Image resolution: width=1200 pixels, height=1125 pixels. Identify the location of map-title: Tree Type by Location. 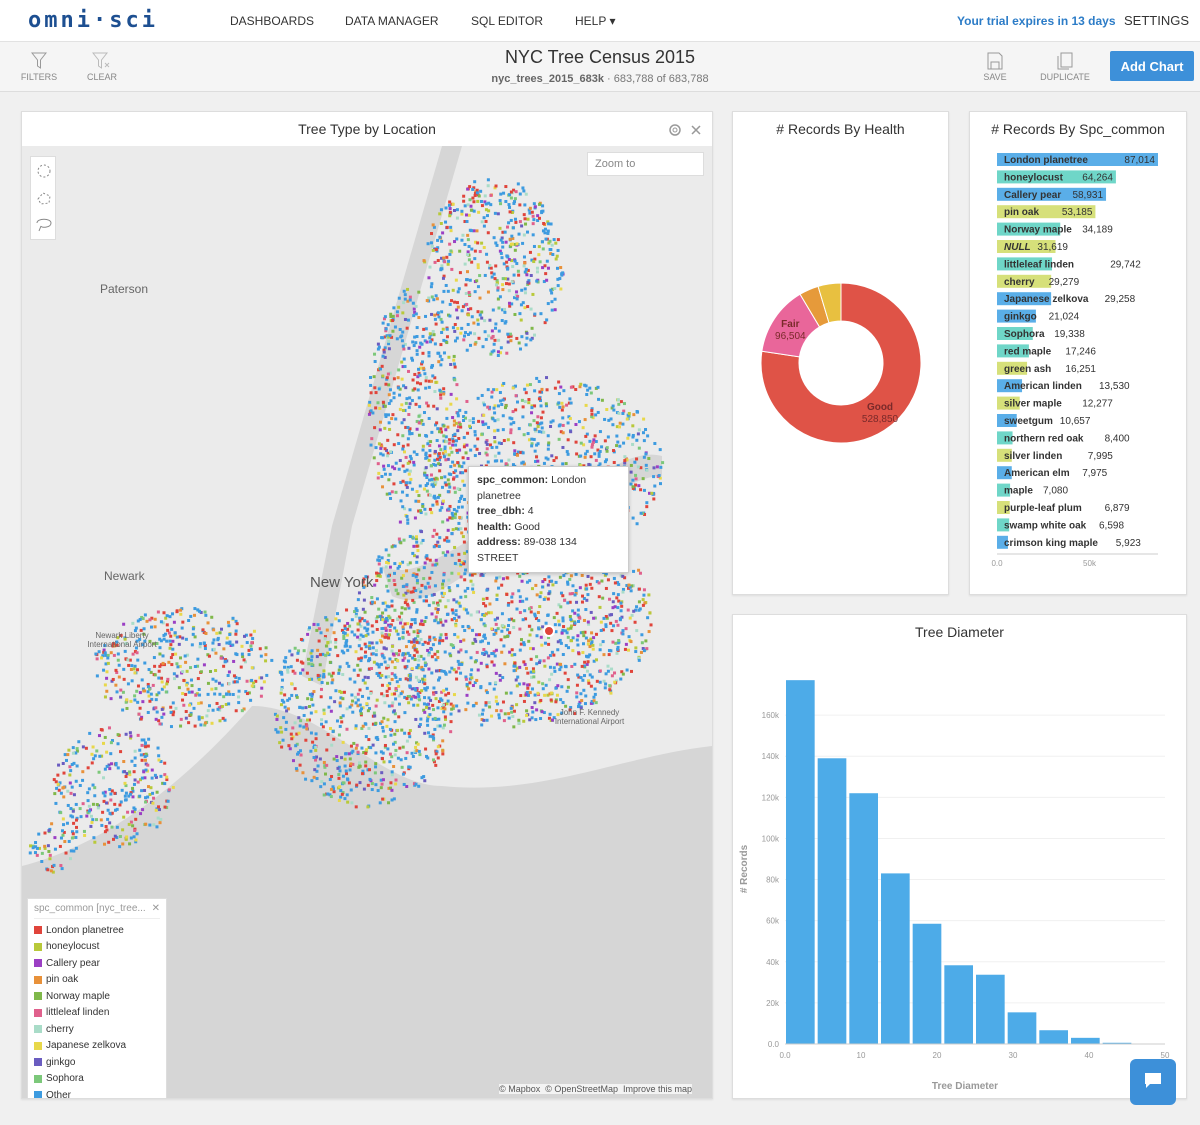
(367, 129).